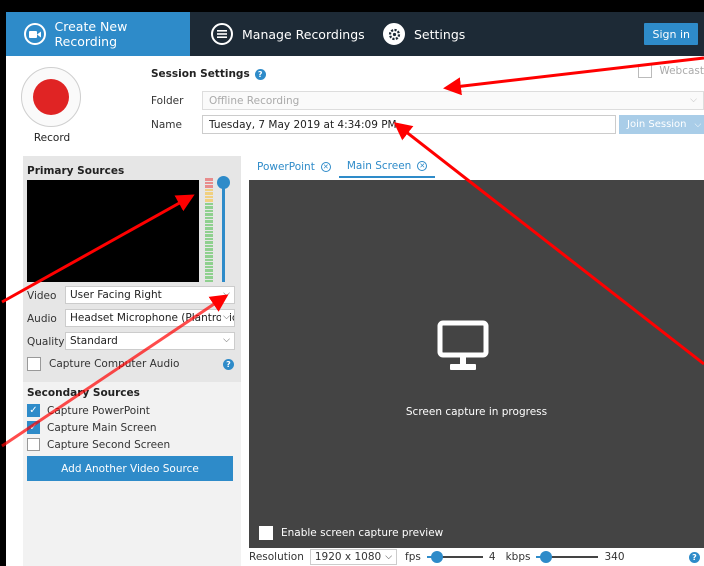 Image resolution: width=704 pixels, height=566 pixels. I want to click on quality-value: Standard, so click(94, 341).